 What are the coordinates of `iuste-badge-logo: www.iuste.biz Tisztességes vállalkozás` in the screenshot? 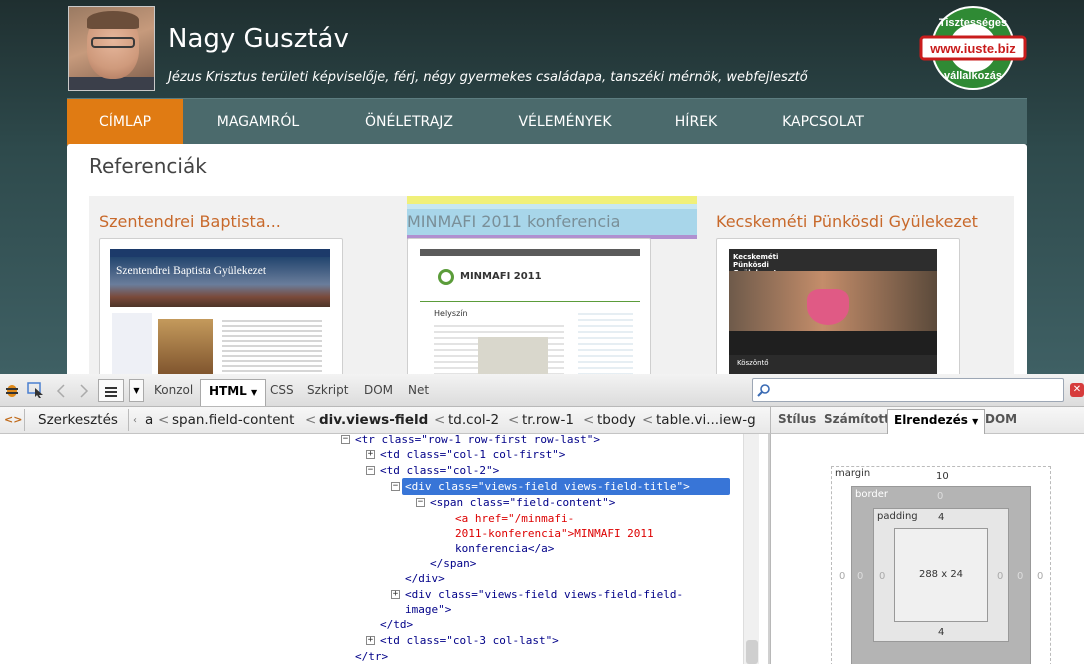 It's located at (973, 48).